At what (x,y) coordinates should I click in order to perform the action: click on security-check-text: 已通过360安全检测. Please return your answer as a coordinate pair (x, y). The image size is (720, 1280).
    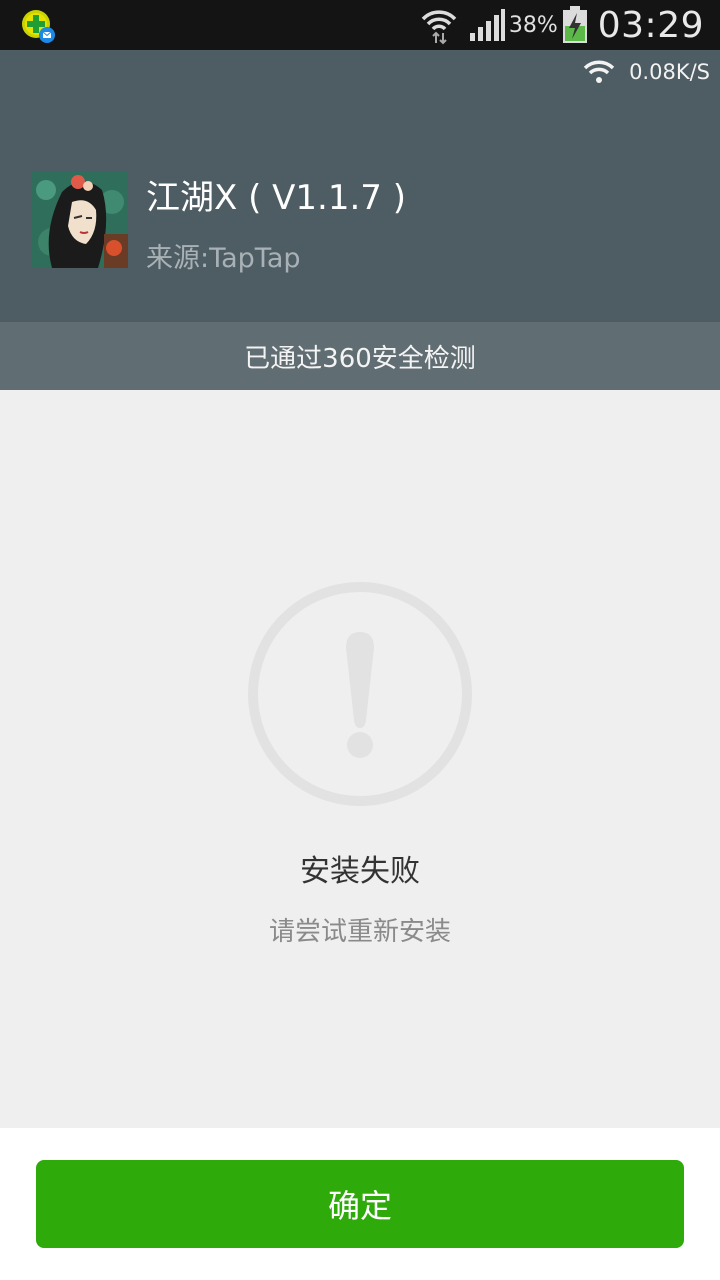
    Looking at the image, I should click on (360, 358).